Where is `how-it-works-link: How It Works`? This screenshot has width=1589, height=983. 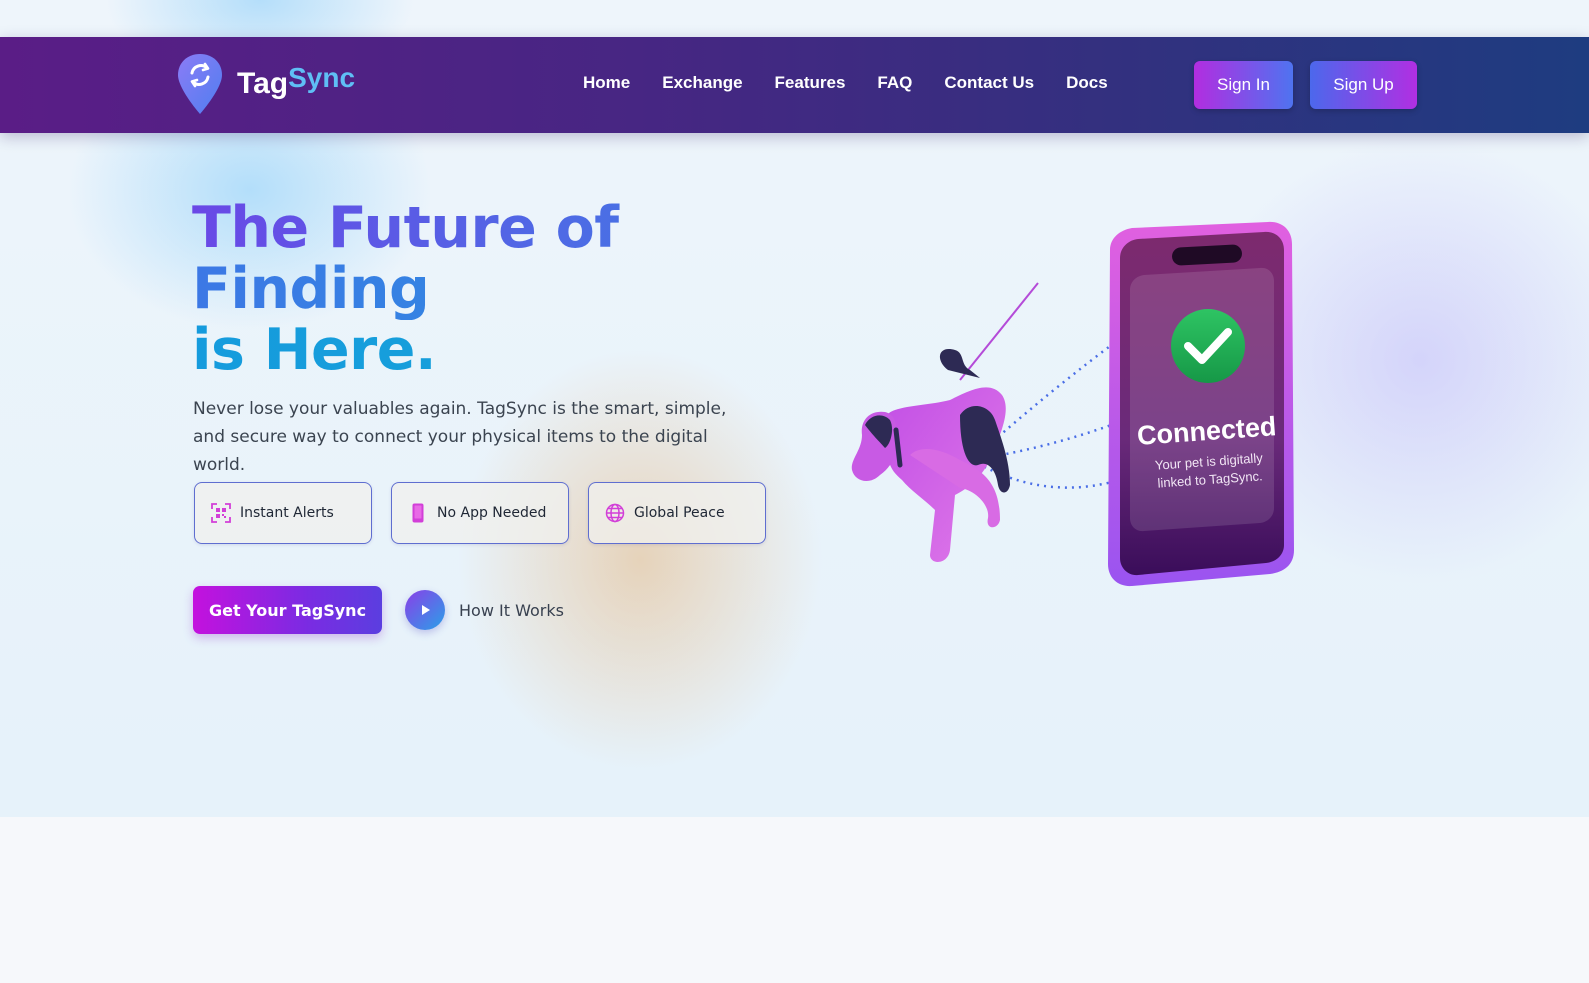 how-it-works-link: How It Works is located at coordinates (484, 610).